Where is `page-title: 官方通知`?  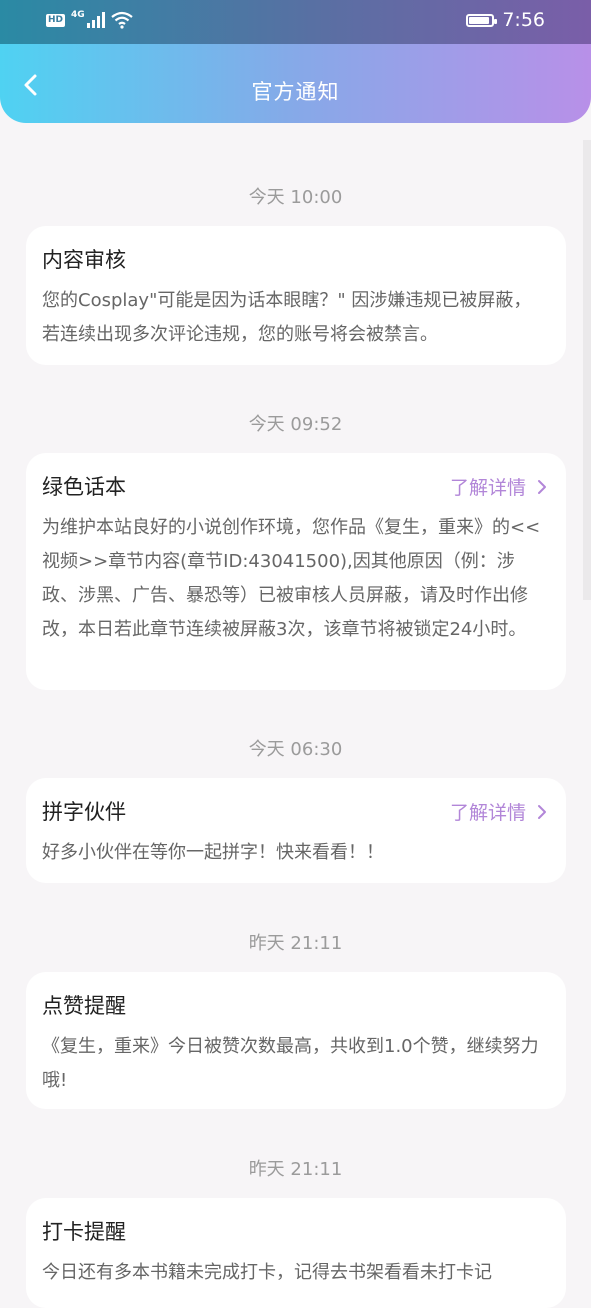
page-title: 官方通知 is located at coordinates (295, 92).